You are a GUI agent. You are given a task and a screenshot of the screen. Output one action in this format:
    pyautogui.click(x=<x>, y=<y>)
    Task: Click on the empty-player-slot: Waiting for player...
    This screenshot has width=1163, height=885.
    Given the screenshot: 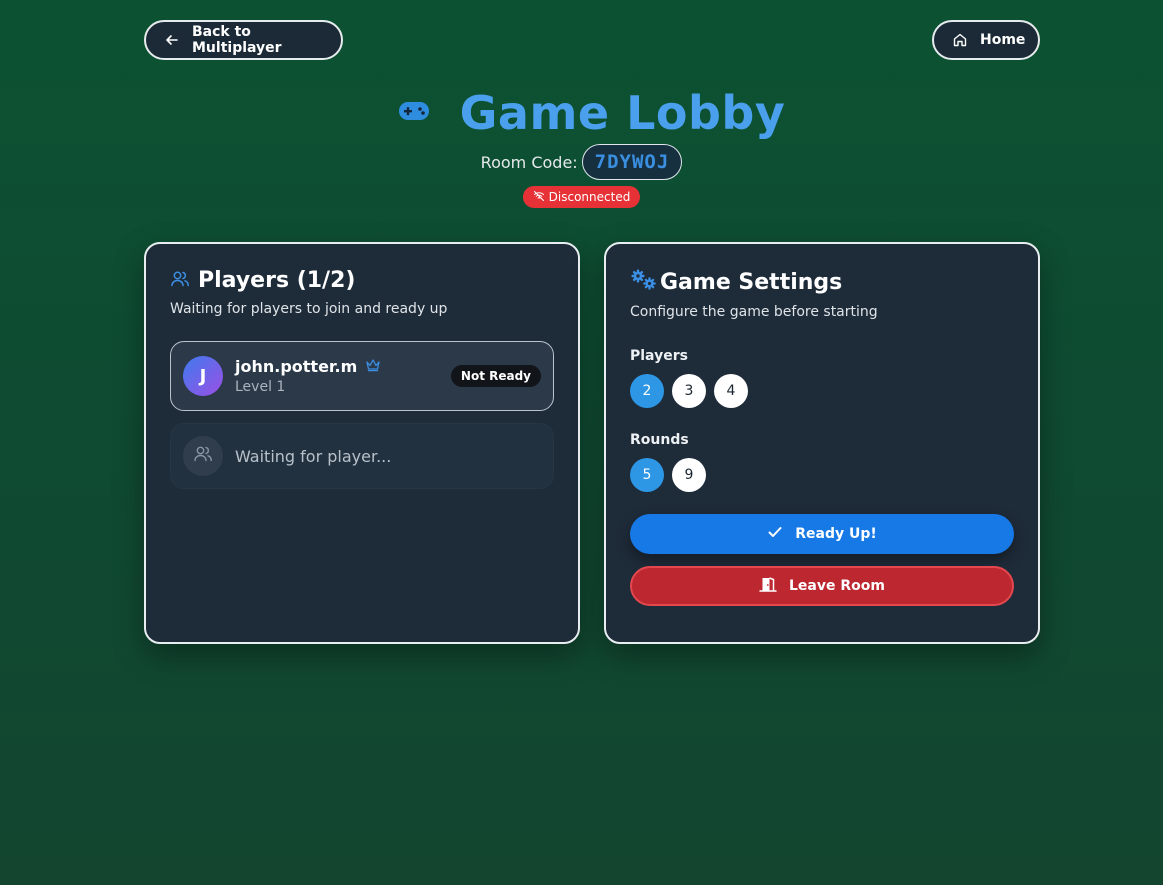 What is the action you would take?
    pyautogui.click(x=362, y=456)
    